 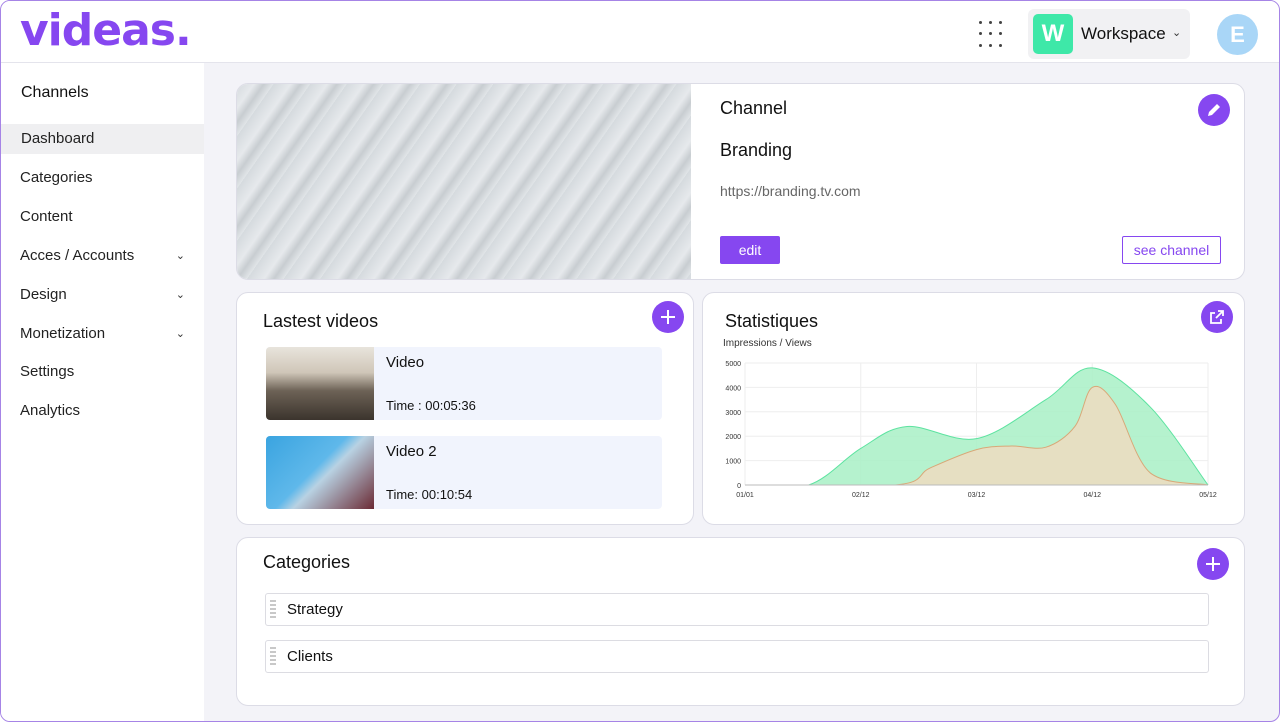 I want to click on x-tick-label: 04/12, so click(x=1092, y=495).